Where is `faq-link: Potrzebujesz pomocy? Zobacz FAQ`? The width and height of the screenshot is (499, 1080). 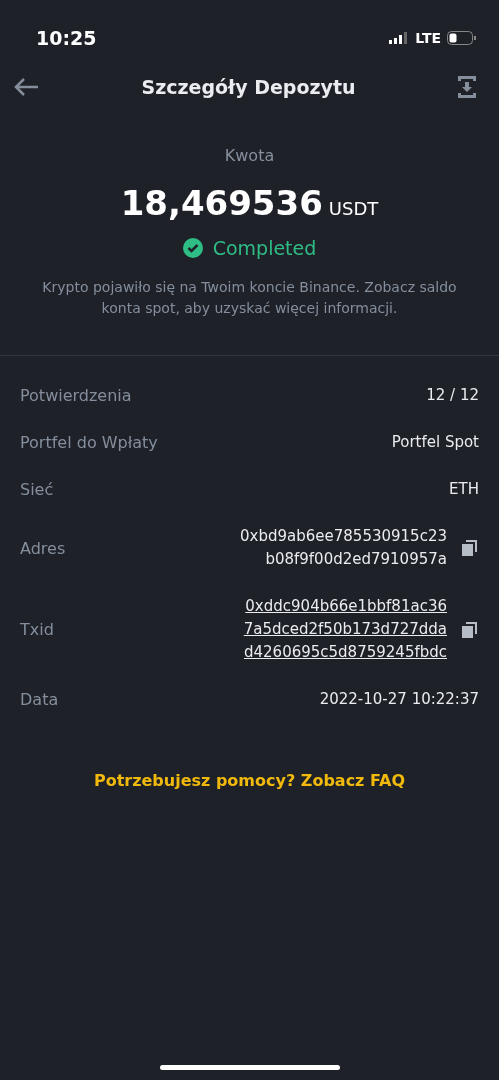 faq-link: Potrzebujesz pomocy? Zobacz FAQ is located at coordinates (249, 780).